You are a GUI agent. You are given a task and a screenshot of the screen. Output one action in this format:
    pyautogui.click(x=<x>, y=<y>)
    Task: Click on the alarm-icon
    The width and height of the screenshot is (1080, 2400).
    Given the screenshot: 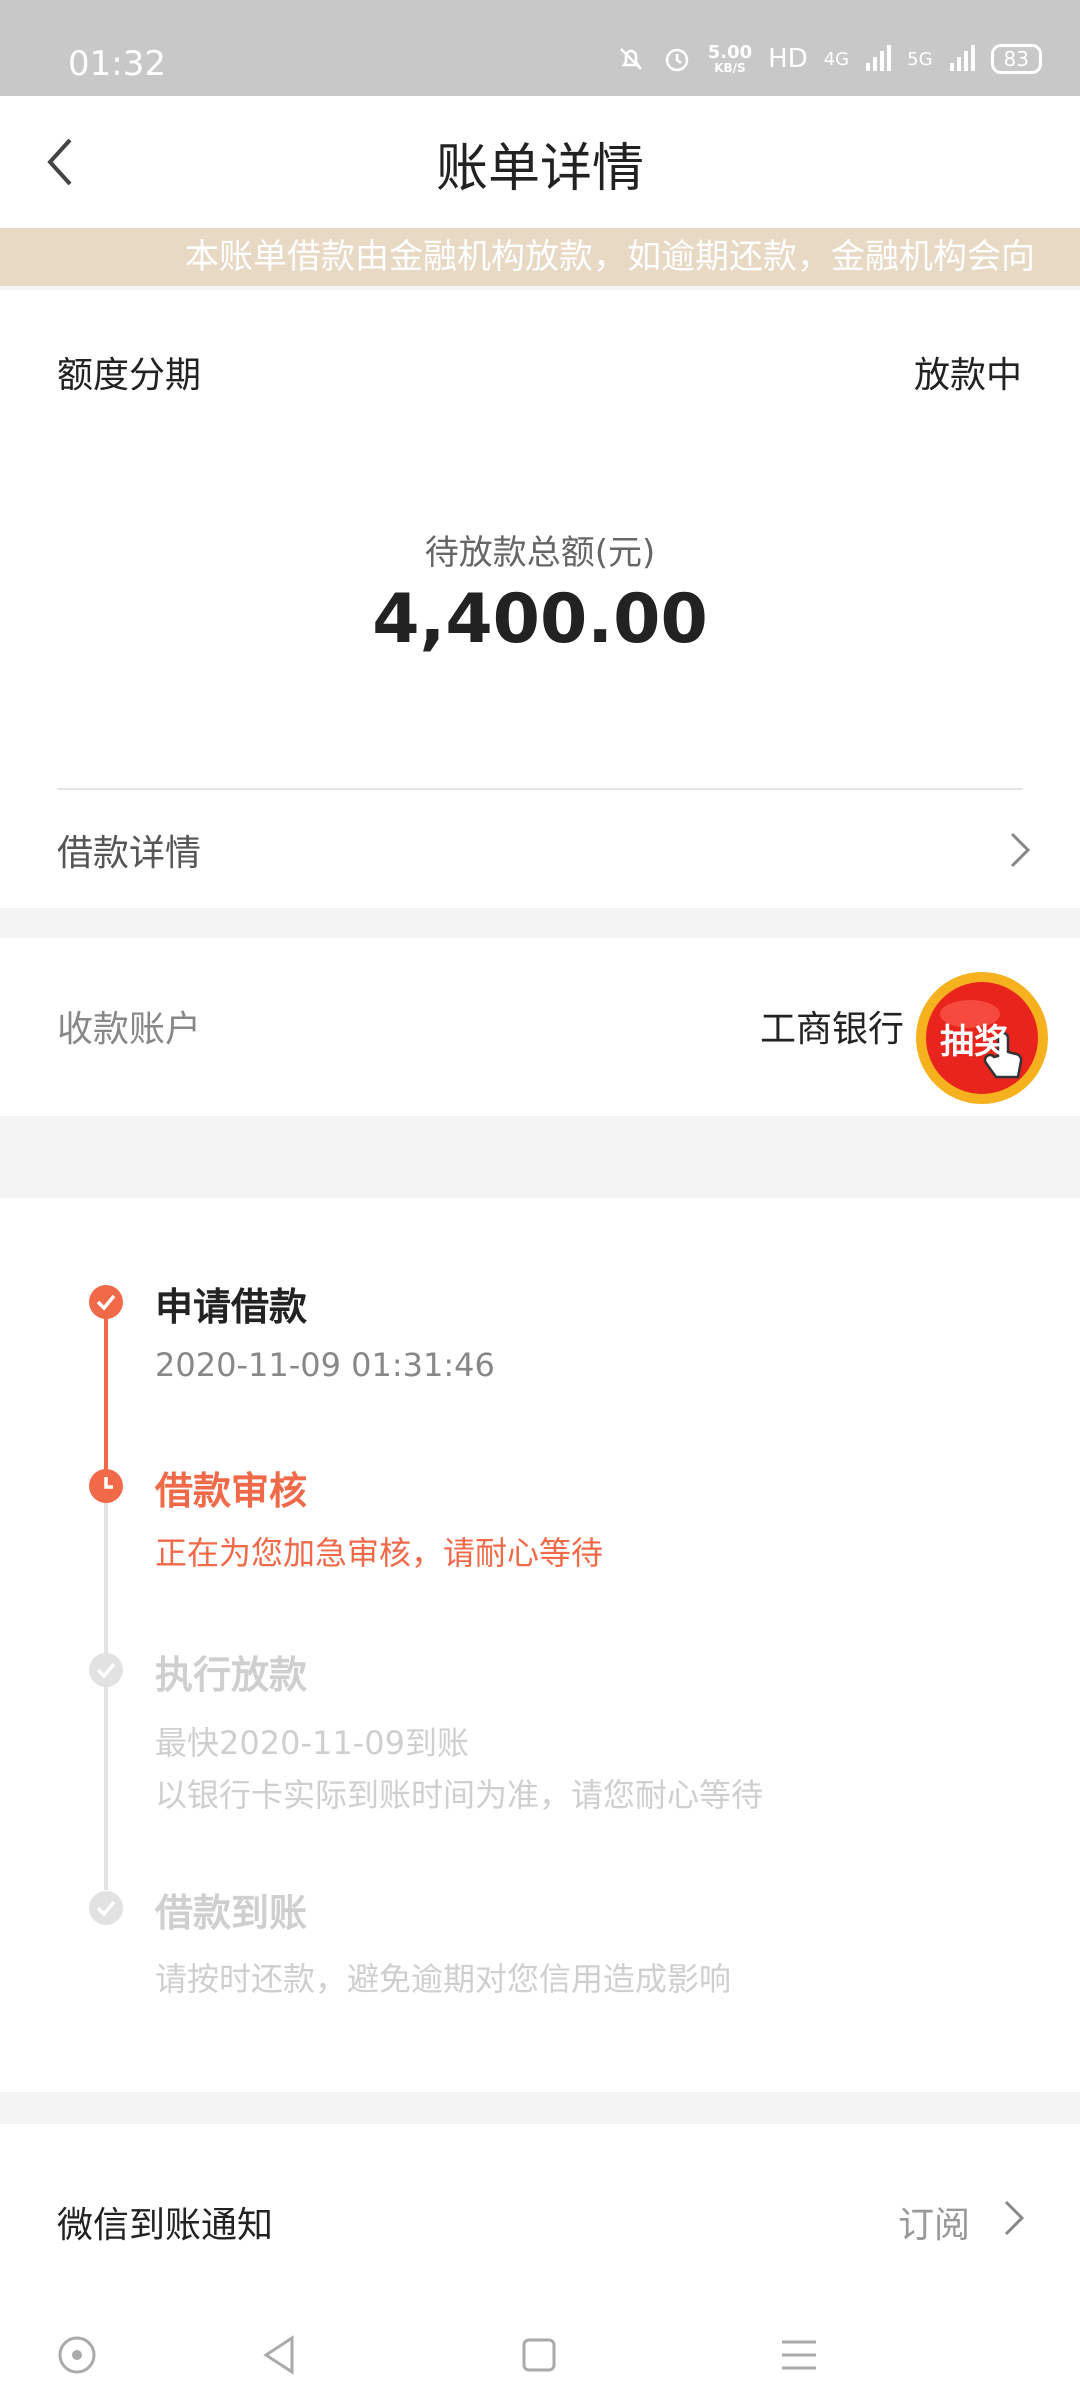 What is the action you would take?
    pyautogui.click(x=677, y=59)
    